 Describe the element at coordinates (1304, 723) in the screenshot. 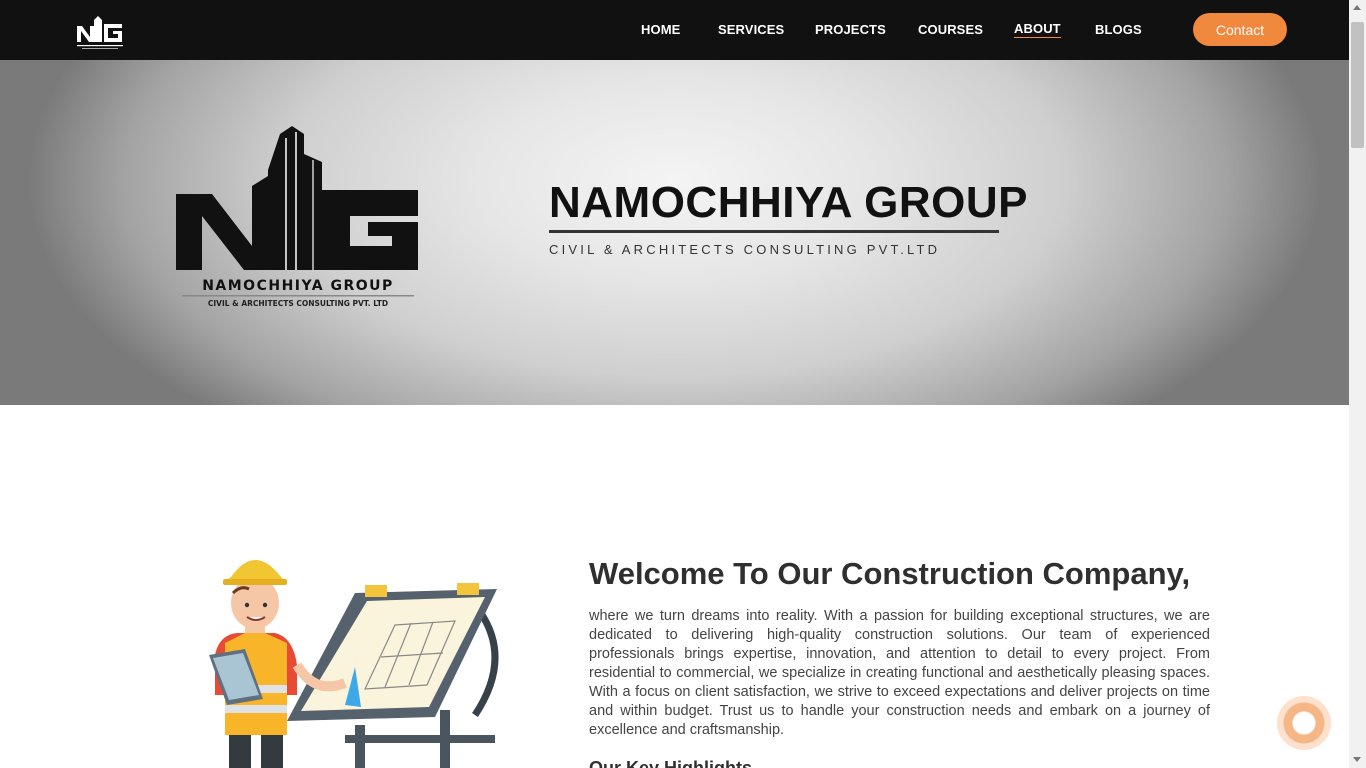

I see `chat-bubble-icon` at that location.